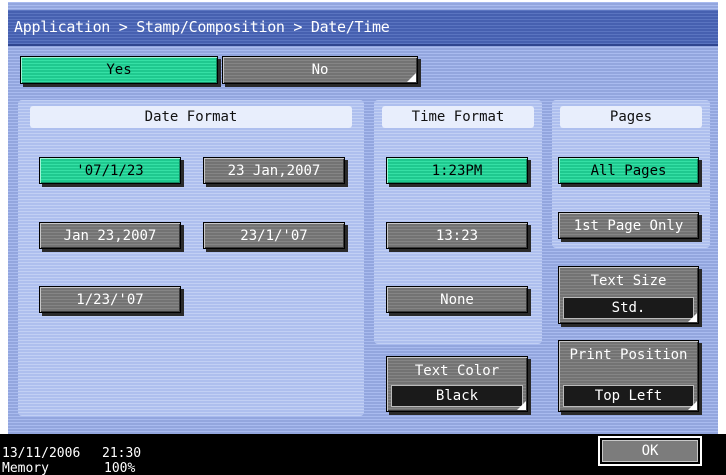  I want to click on time-option-2: 13:23, so click(457, 235).